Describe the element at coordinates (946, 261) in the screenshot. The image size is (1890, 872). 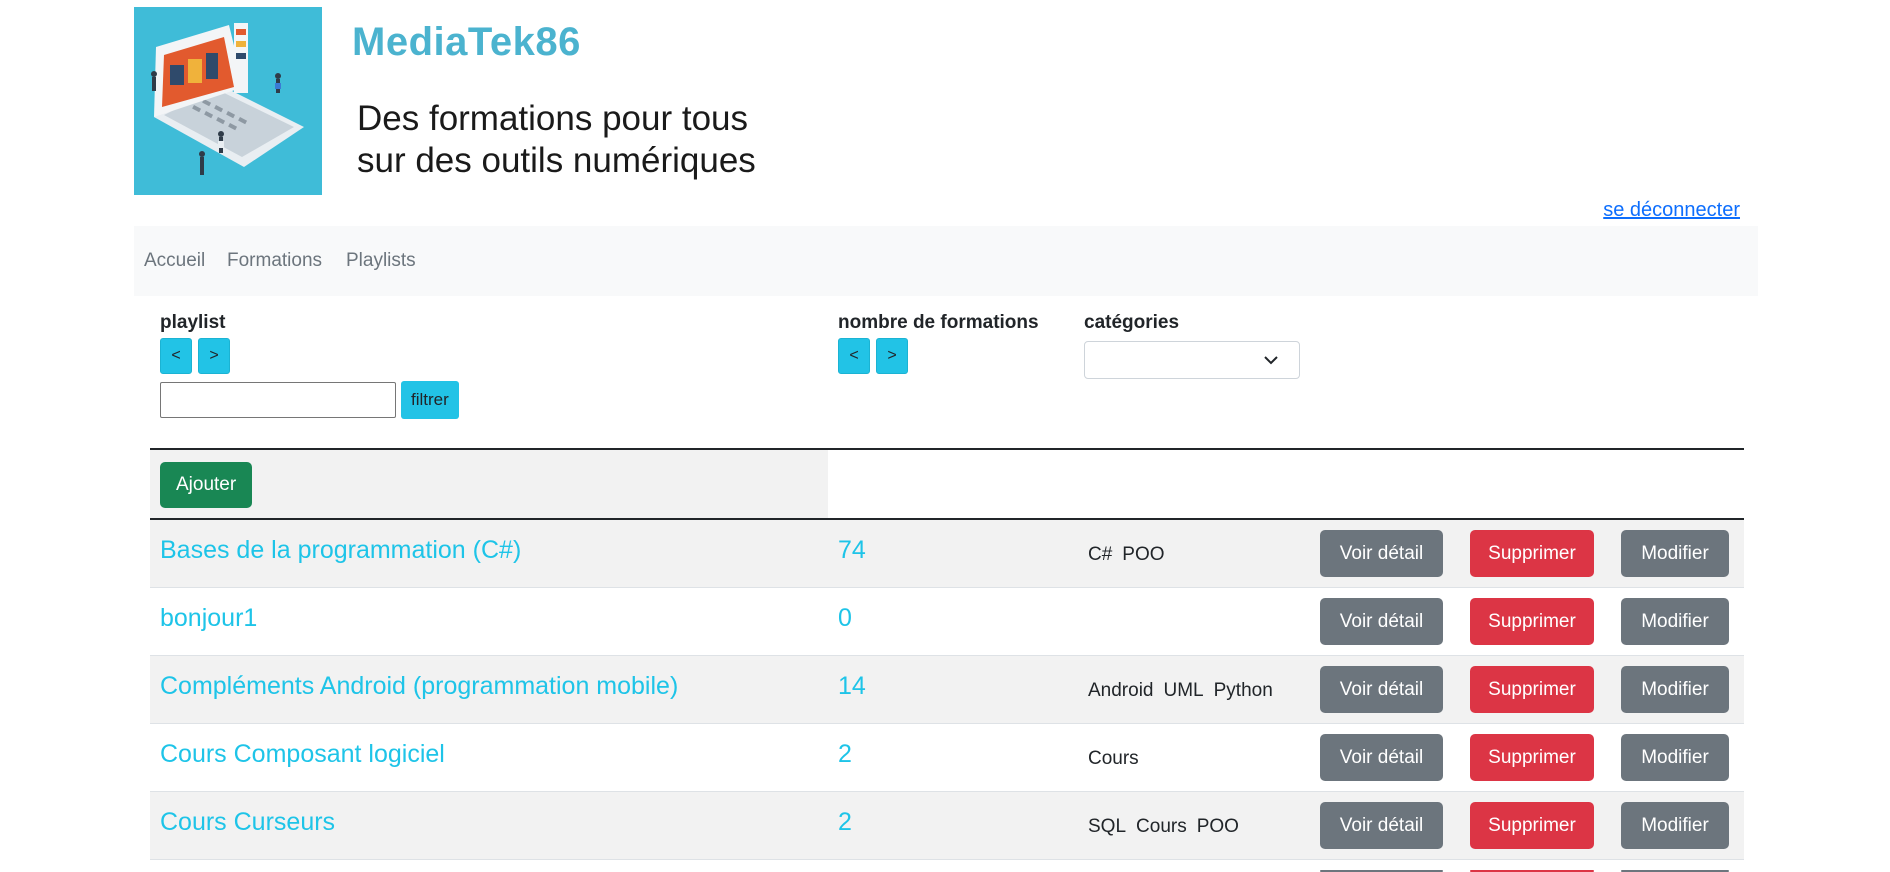
I see `main-navbar: Accueil Formations Playlists` at that location.